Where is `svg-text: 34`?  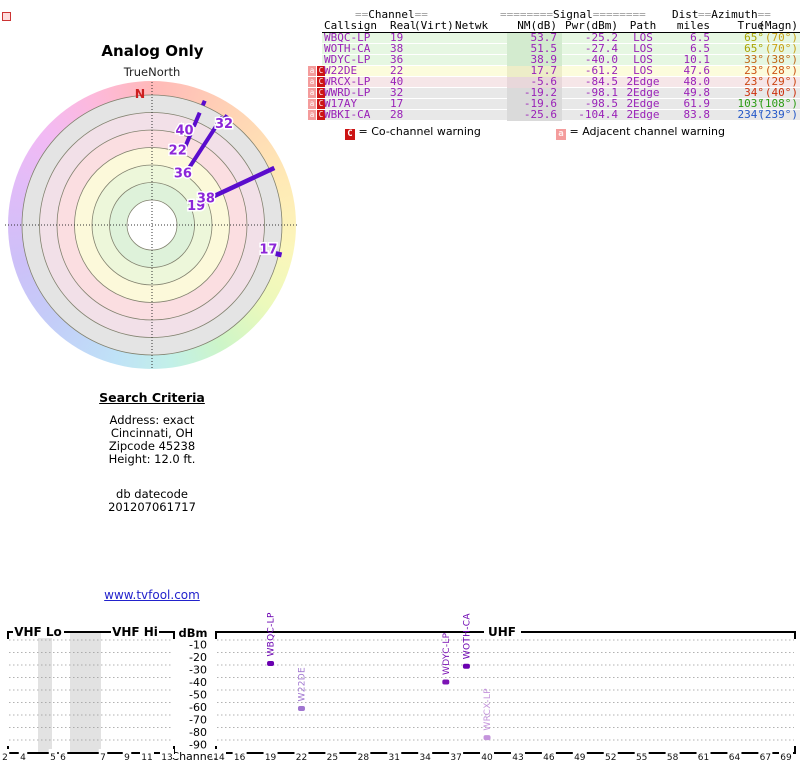 svg-text: 34 is located at coordinates (425, 758).